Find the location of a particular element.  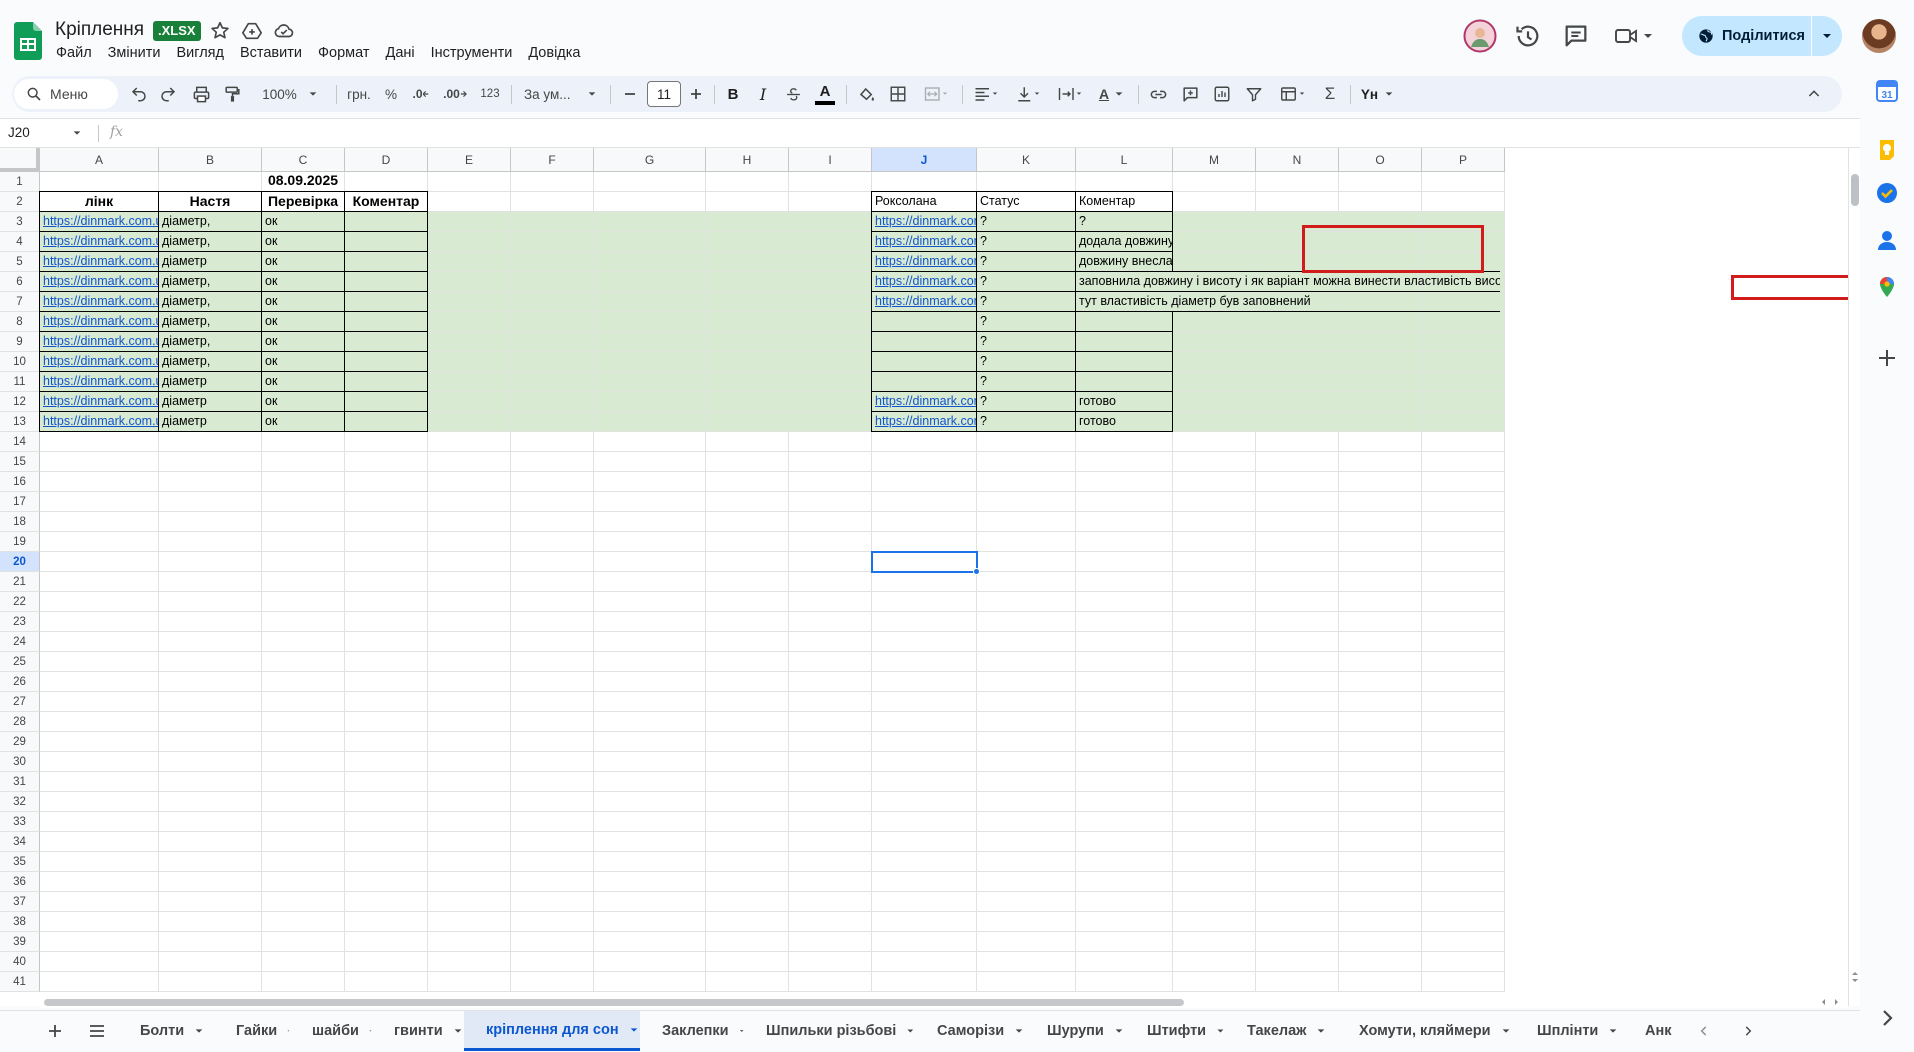

horizontal-scrollbar is located at coordinates (944, 1002).